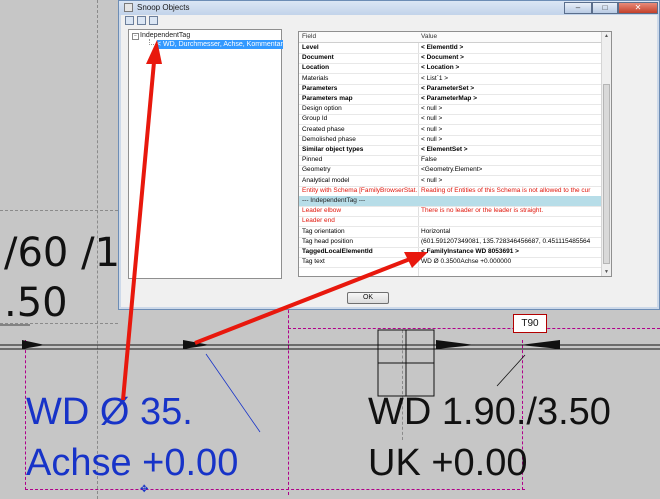 The width and height of the screenshot is (660, 499). Describe the element at coordinates (302, 301) in the screenshot. I see `arrow-to-grid` at that location.